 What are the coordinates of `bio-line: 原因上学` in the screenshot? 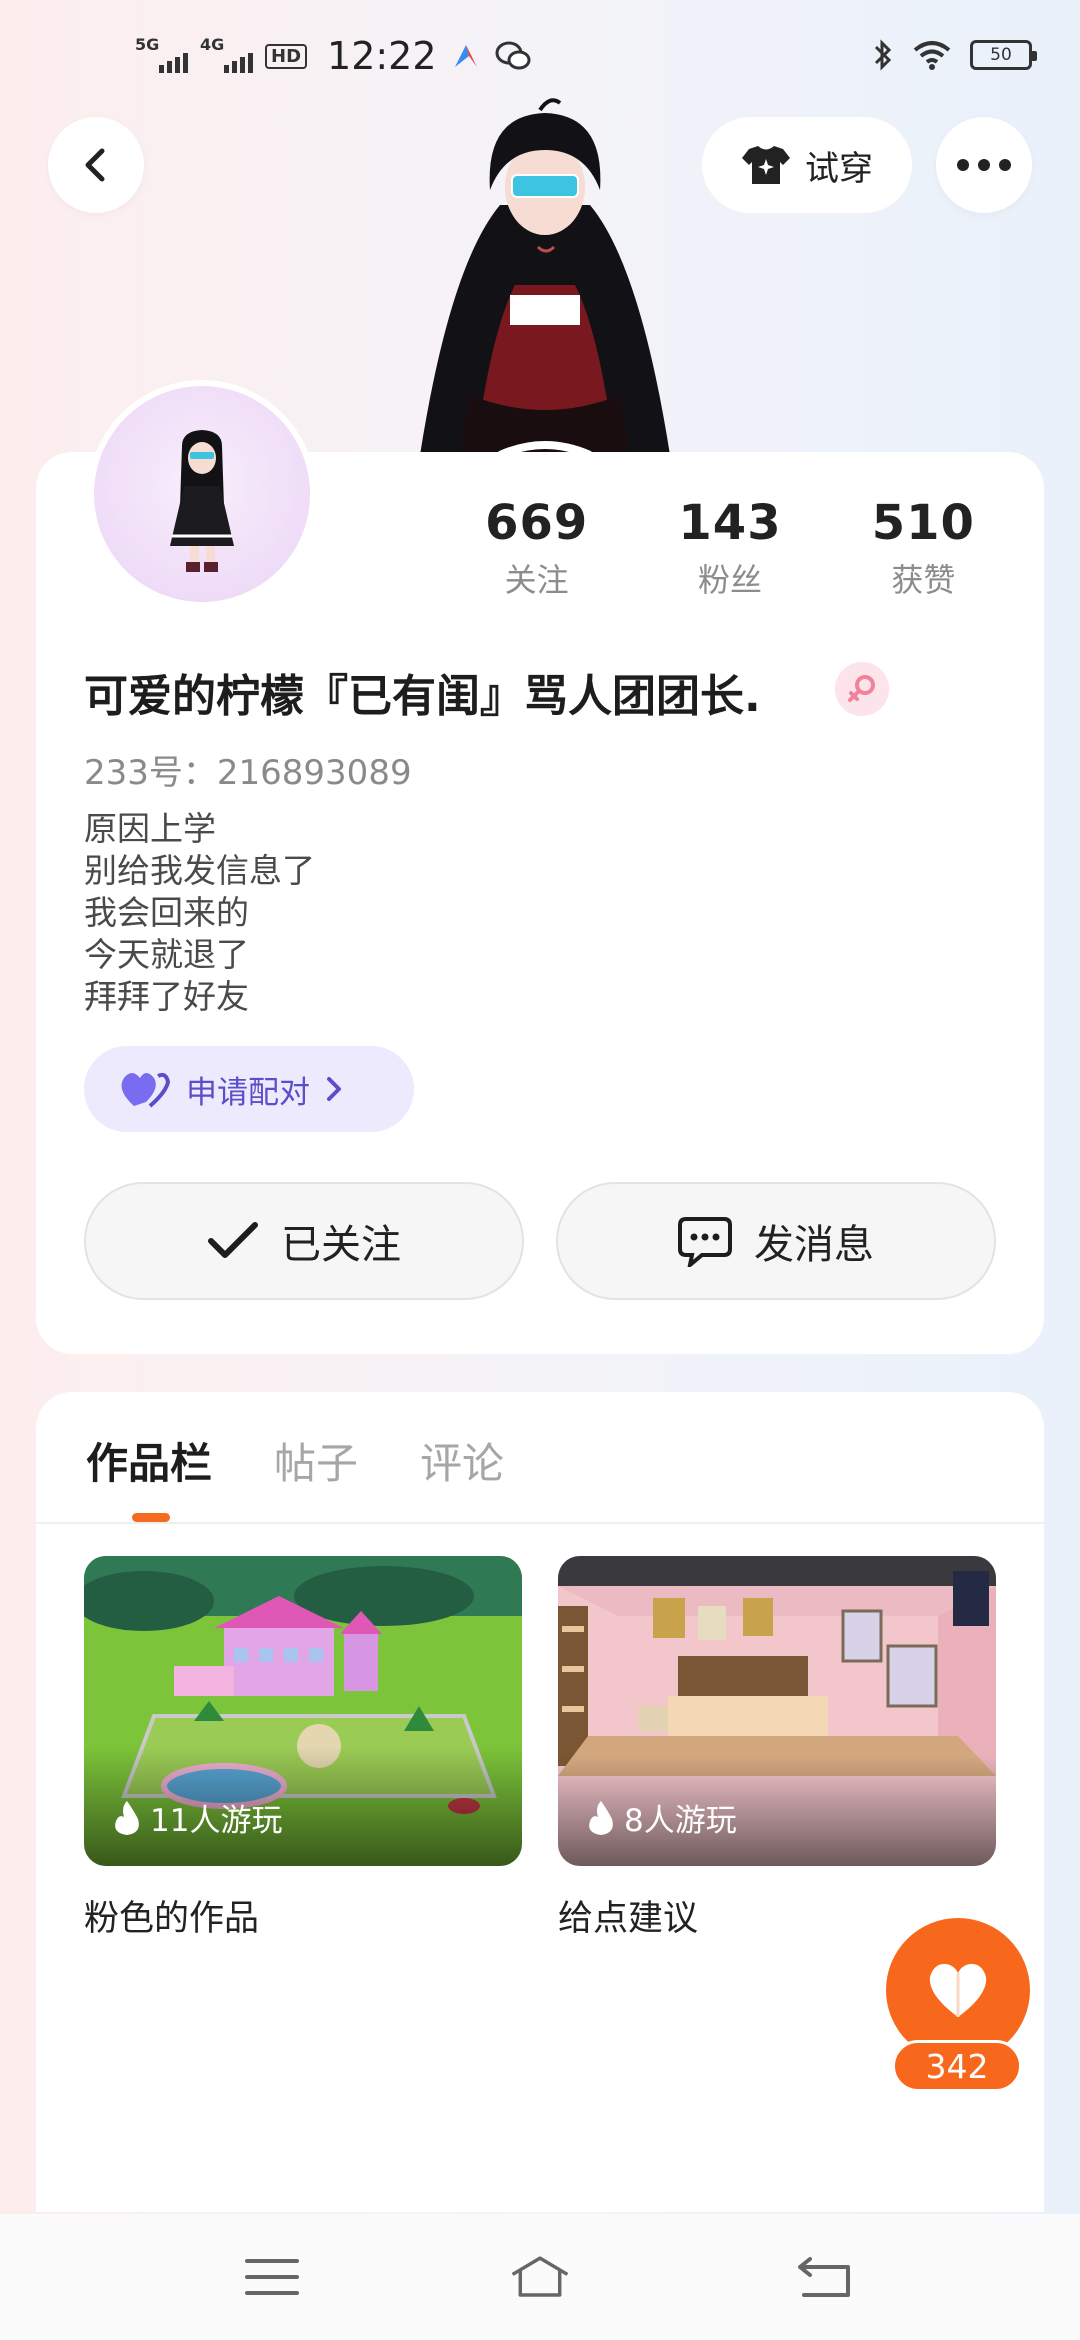 It's located at (150, 828).